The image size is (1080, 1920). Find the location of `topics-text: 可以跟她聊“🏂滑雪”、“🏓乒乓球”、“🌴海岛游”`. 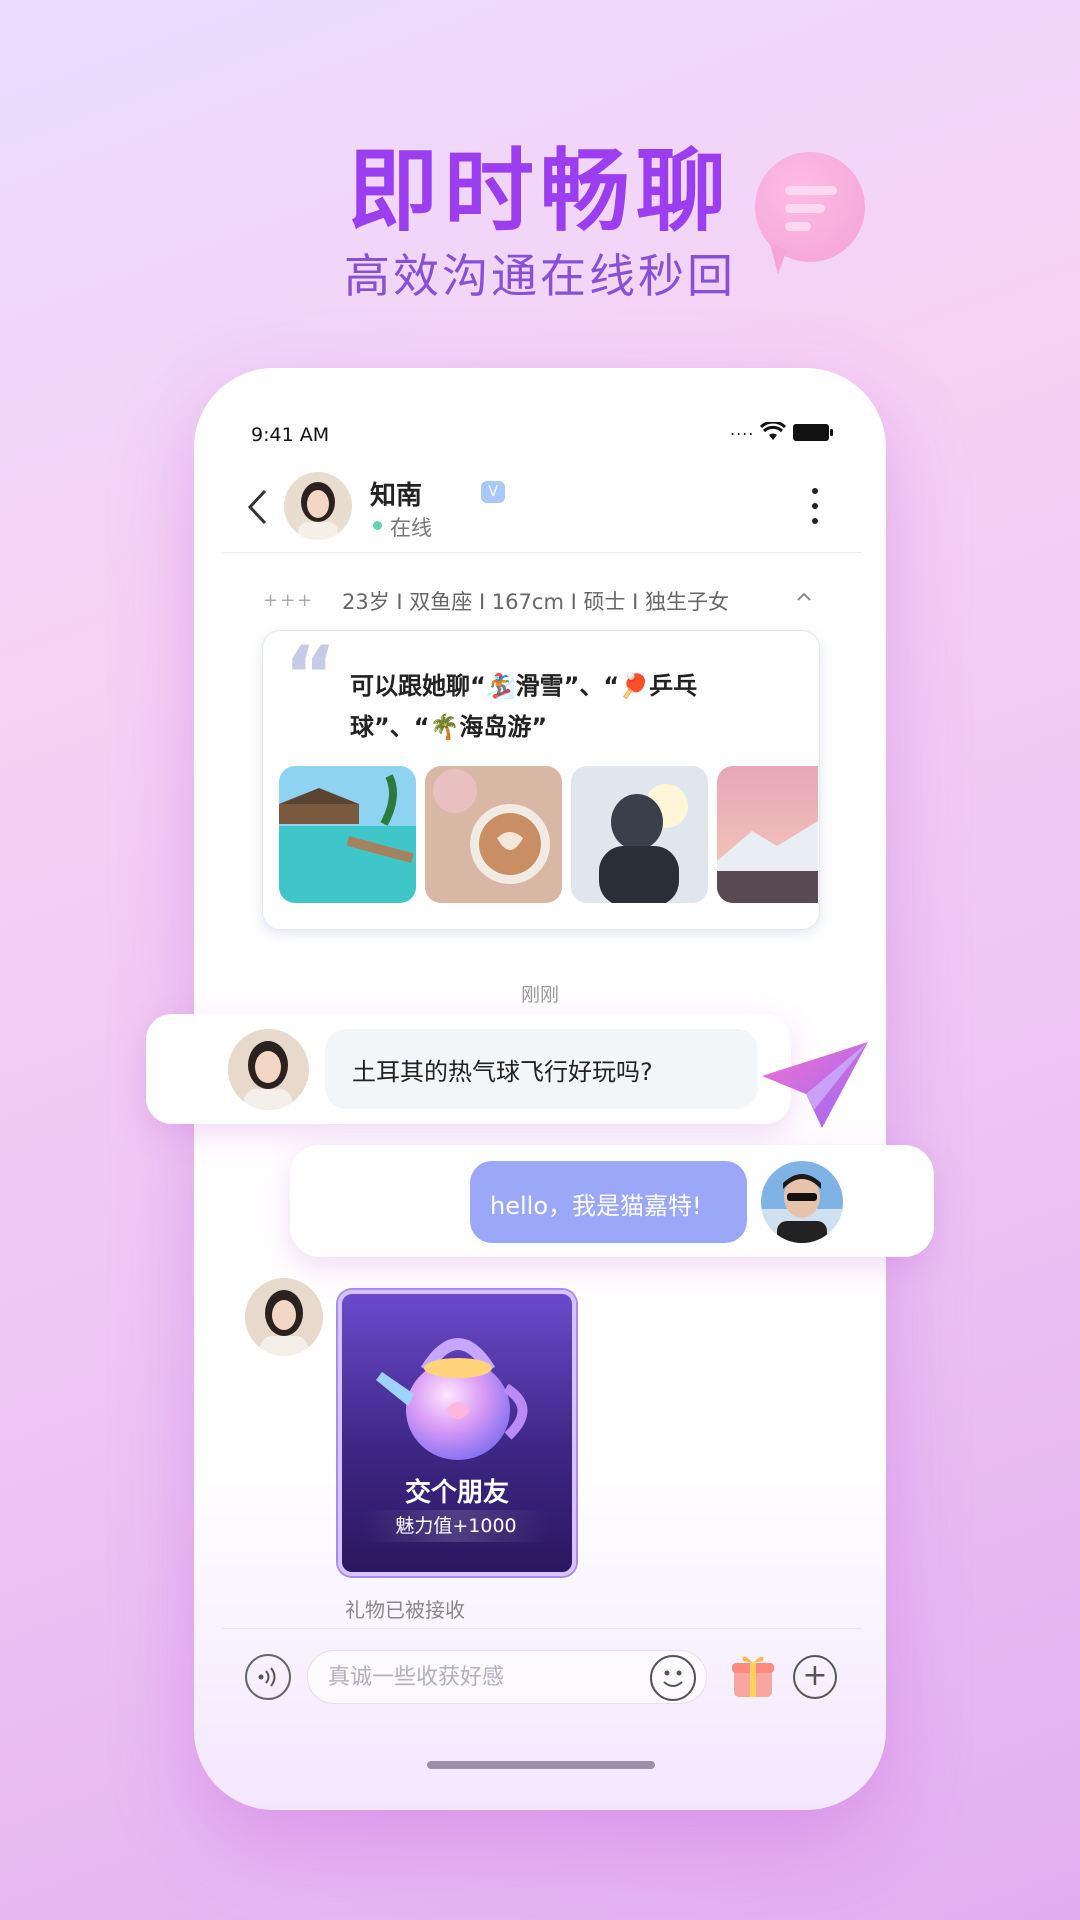

topics-text: 可以跟她聊“🏂滑雪”、“🏓乒乓球”、“🌴海岛游” is located at coordinates (524, 706).